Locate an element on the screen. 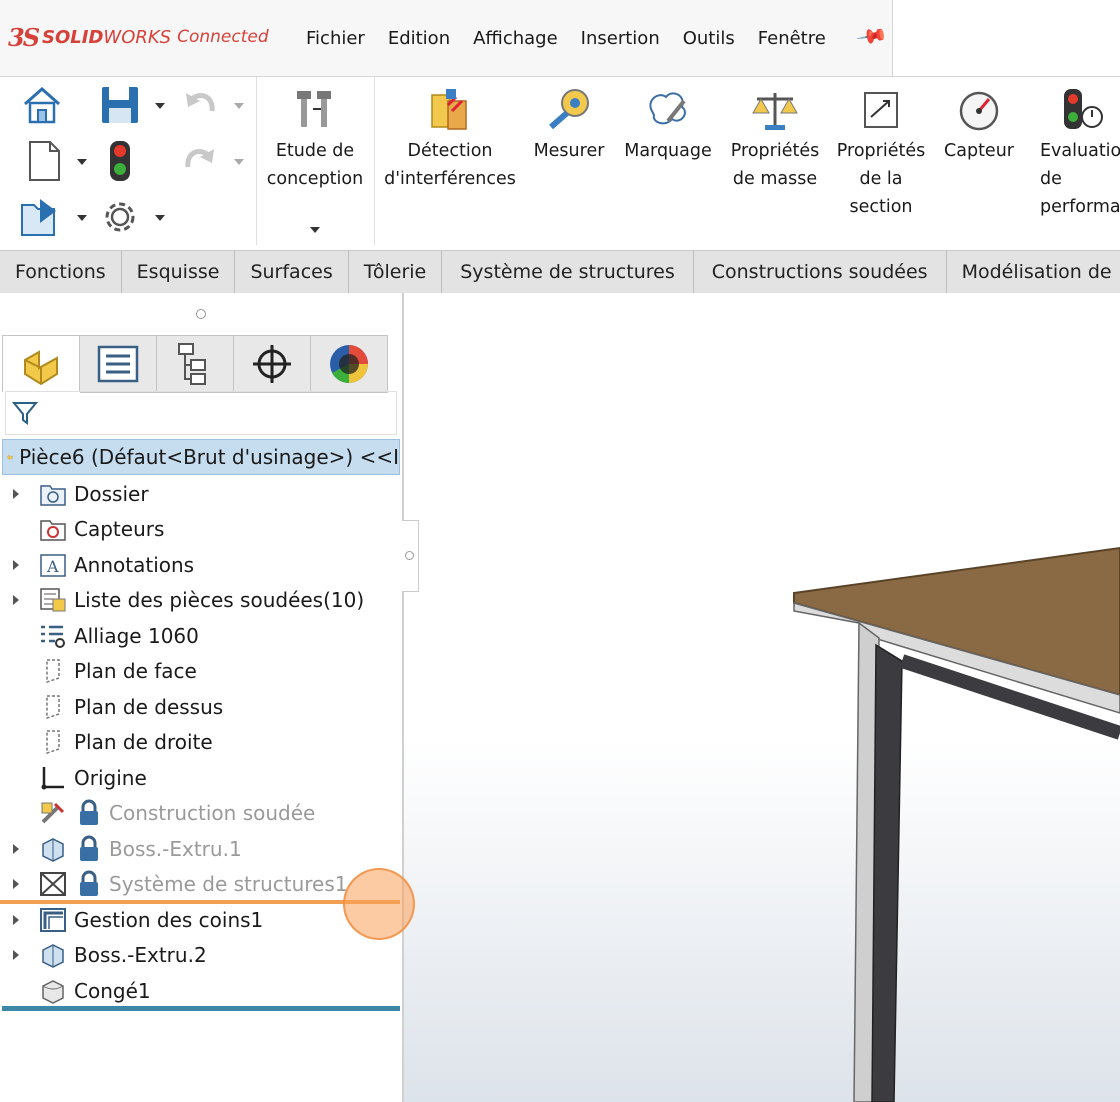 The height and width of the screenshot is (1102, 1120). panel-resize-handle is located at coordinates (410, 556).